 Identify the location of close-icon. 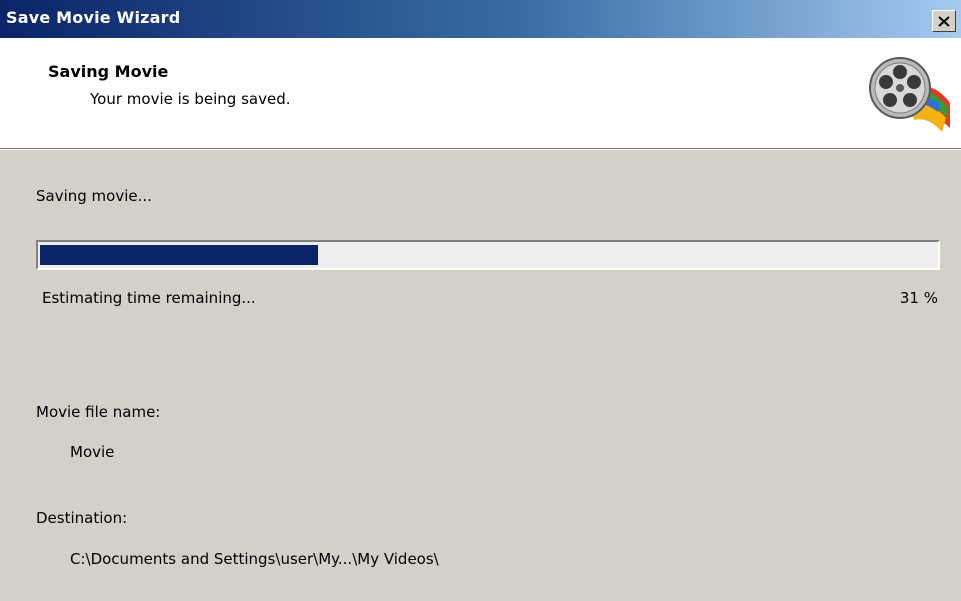
(944, 21).